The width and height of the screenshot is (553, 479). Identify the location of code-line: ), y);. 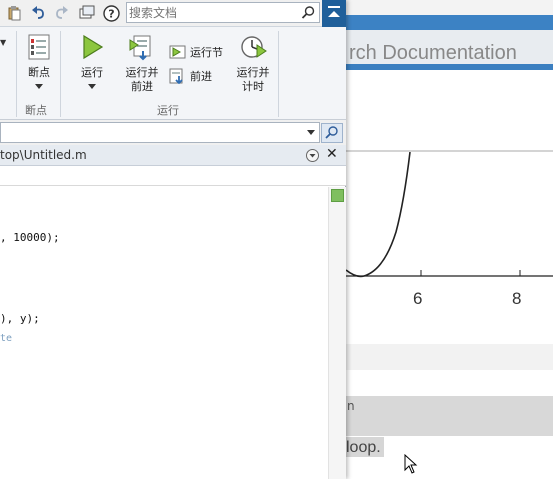
(20, 318).